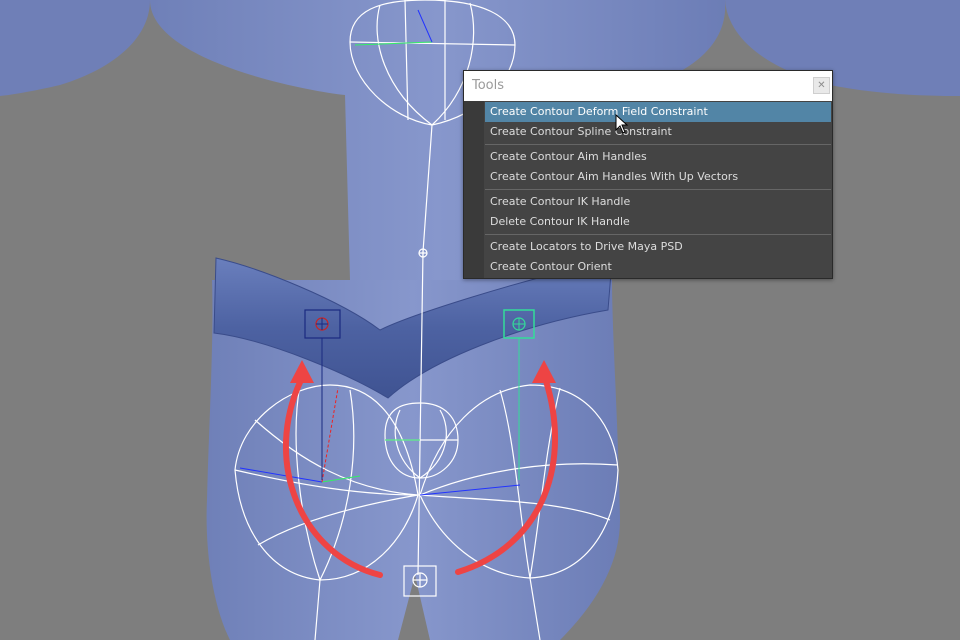 The width and height of the screenshot is (960, 640). Describe the element at coordinates (658, 157) in the screenshot. I see `menu-item-create-contour-aim-handles: Create Contour Aim Handles` at that location.